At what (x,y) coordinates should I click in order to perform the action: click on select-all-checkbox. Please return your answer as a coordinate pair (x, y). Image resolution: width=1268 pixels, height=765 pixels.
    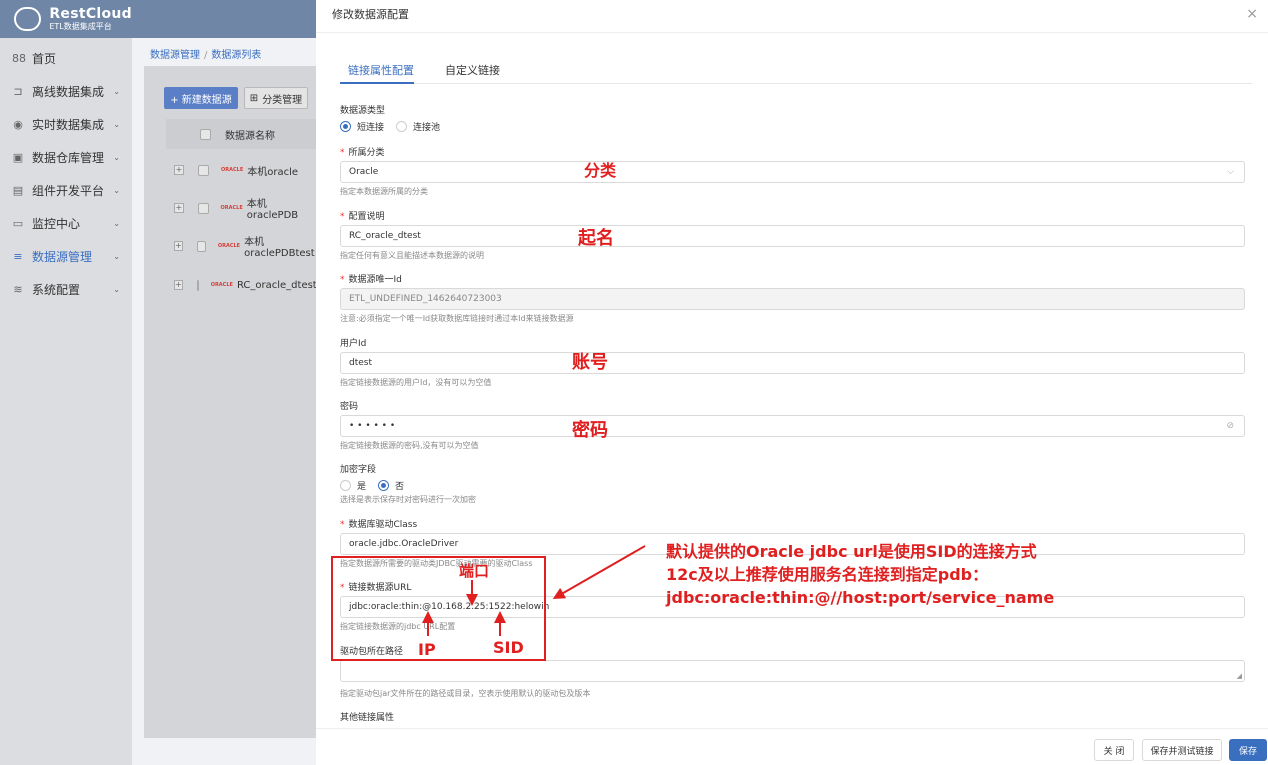
    Looking at the image, I should click on (205, 134).